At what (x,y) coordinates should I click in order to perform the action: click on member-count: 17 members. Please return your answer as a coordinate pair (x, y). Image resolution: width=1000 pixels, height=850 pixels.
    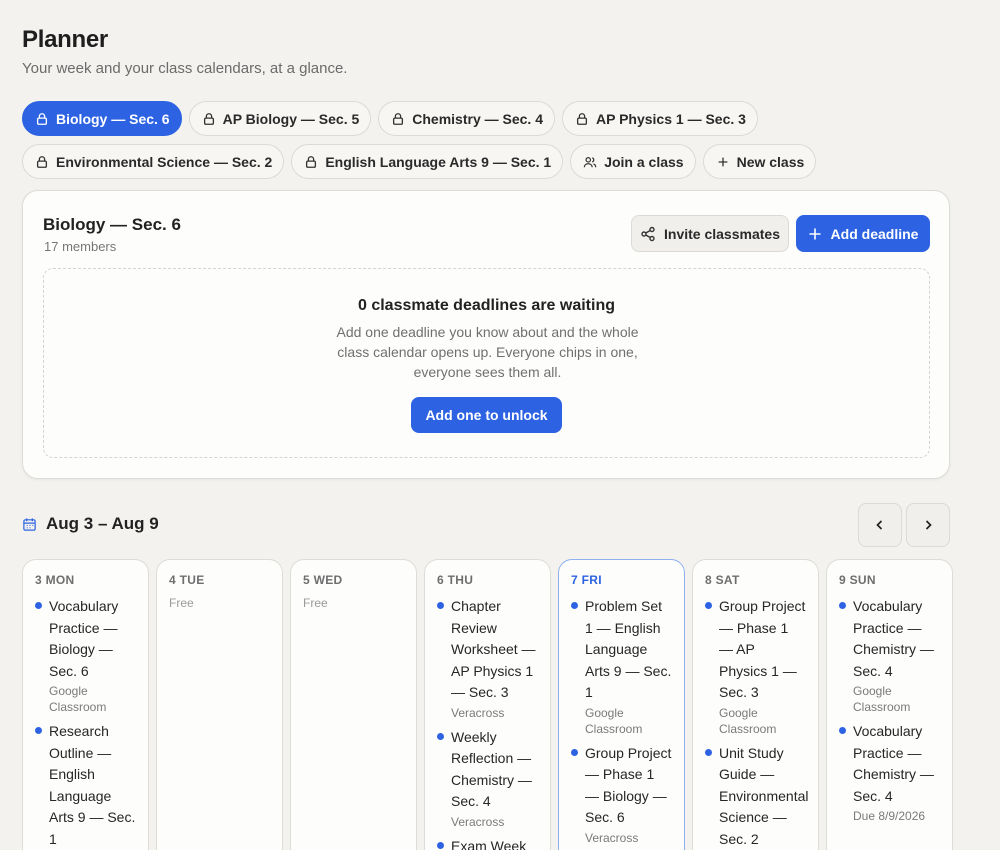
    Looking at the image, I should click on (80, 246).